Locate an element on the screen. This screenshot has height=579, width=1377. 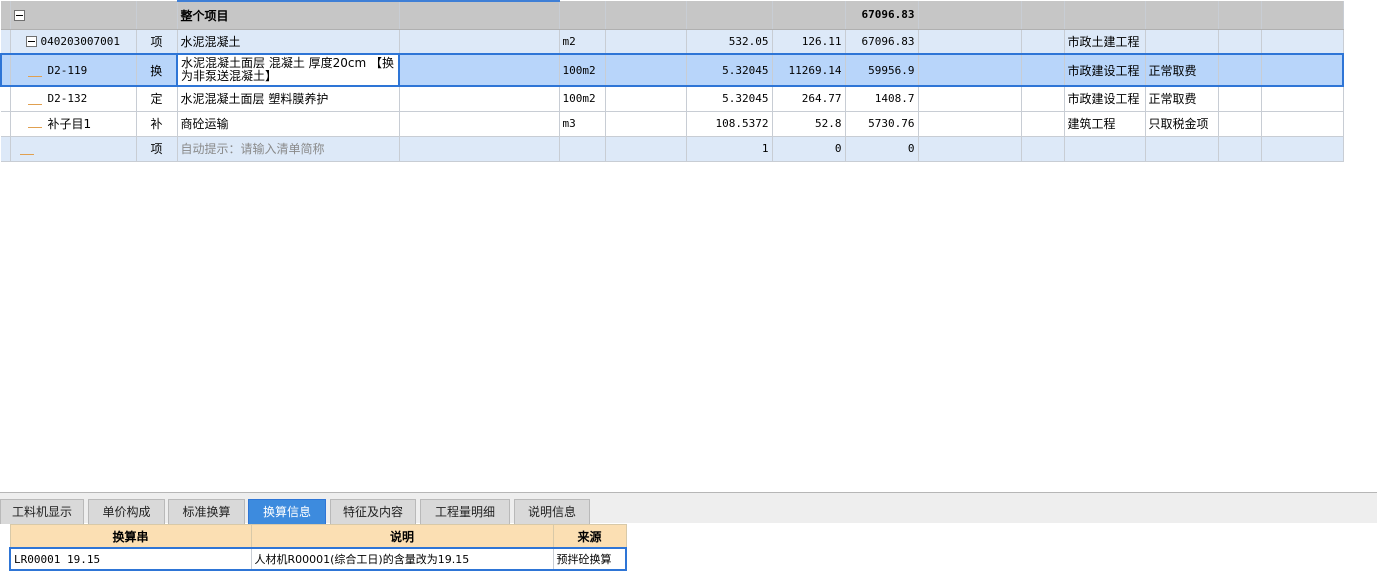
row-name: 水泥混凝土面层 塑料膜养护 is located at coordinates (288, 99).